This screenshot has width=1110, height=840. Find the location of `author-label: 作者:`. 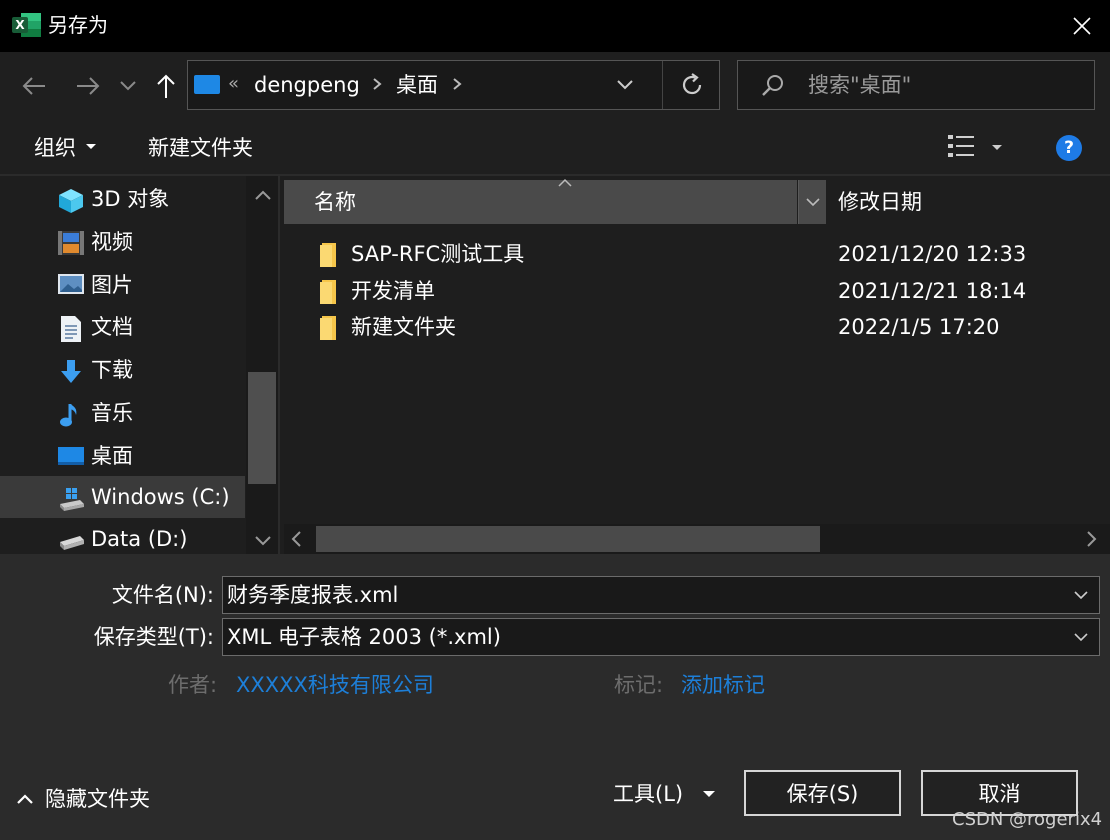

author-label: 作者: is located at coordinates (193, 685).